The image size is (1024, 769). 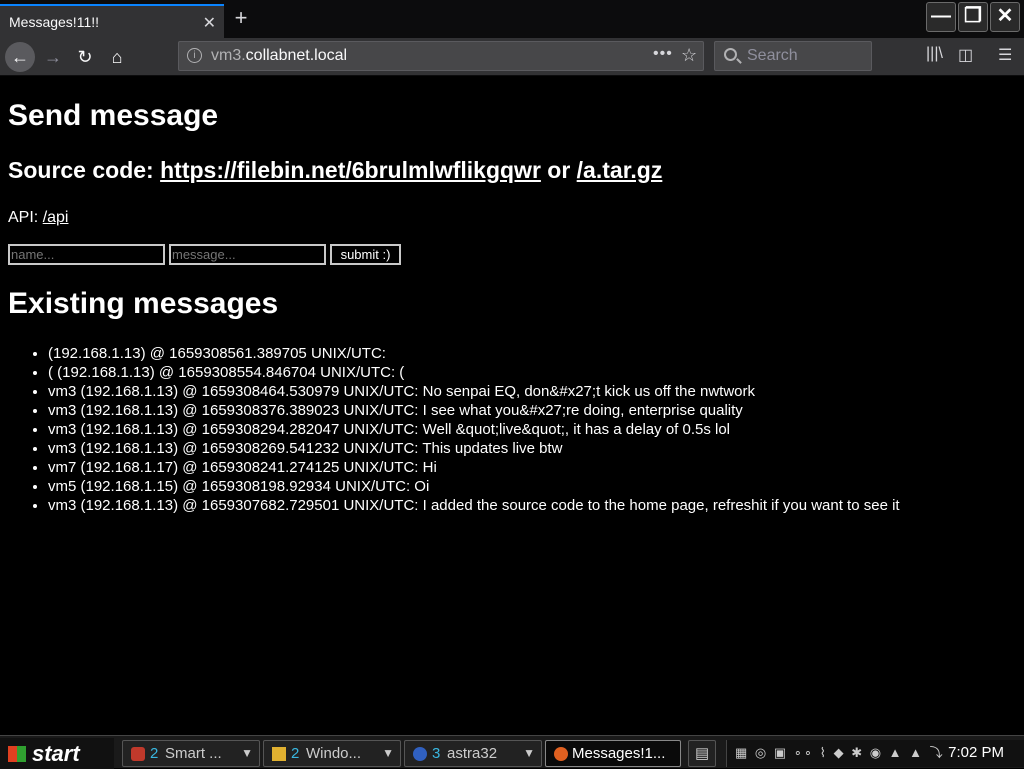 What do you see at coordinates (620, 170) in the screenshot?
I see `tar-link: /a.tar.gz` at bounding box center [620, 170].